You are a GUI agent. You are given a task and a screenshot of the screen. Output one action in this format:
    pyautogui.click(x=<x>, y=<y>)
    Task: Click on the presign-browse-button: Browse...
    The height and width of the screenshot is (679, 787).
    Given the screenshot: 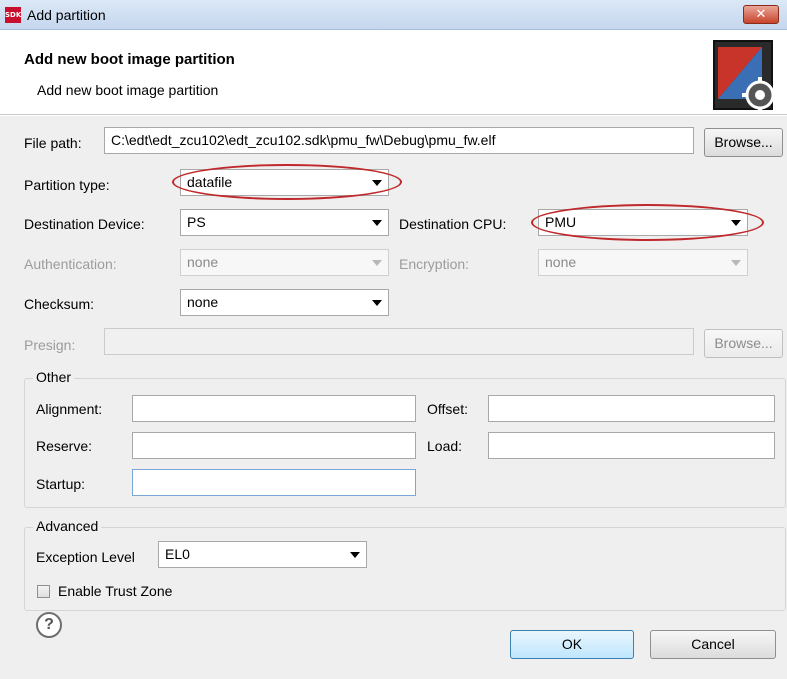 What is the action you would take?
    pyautogui.click(x=743, y=343)
    